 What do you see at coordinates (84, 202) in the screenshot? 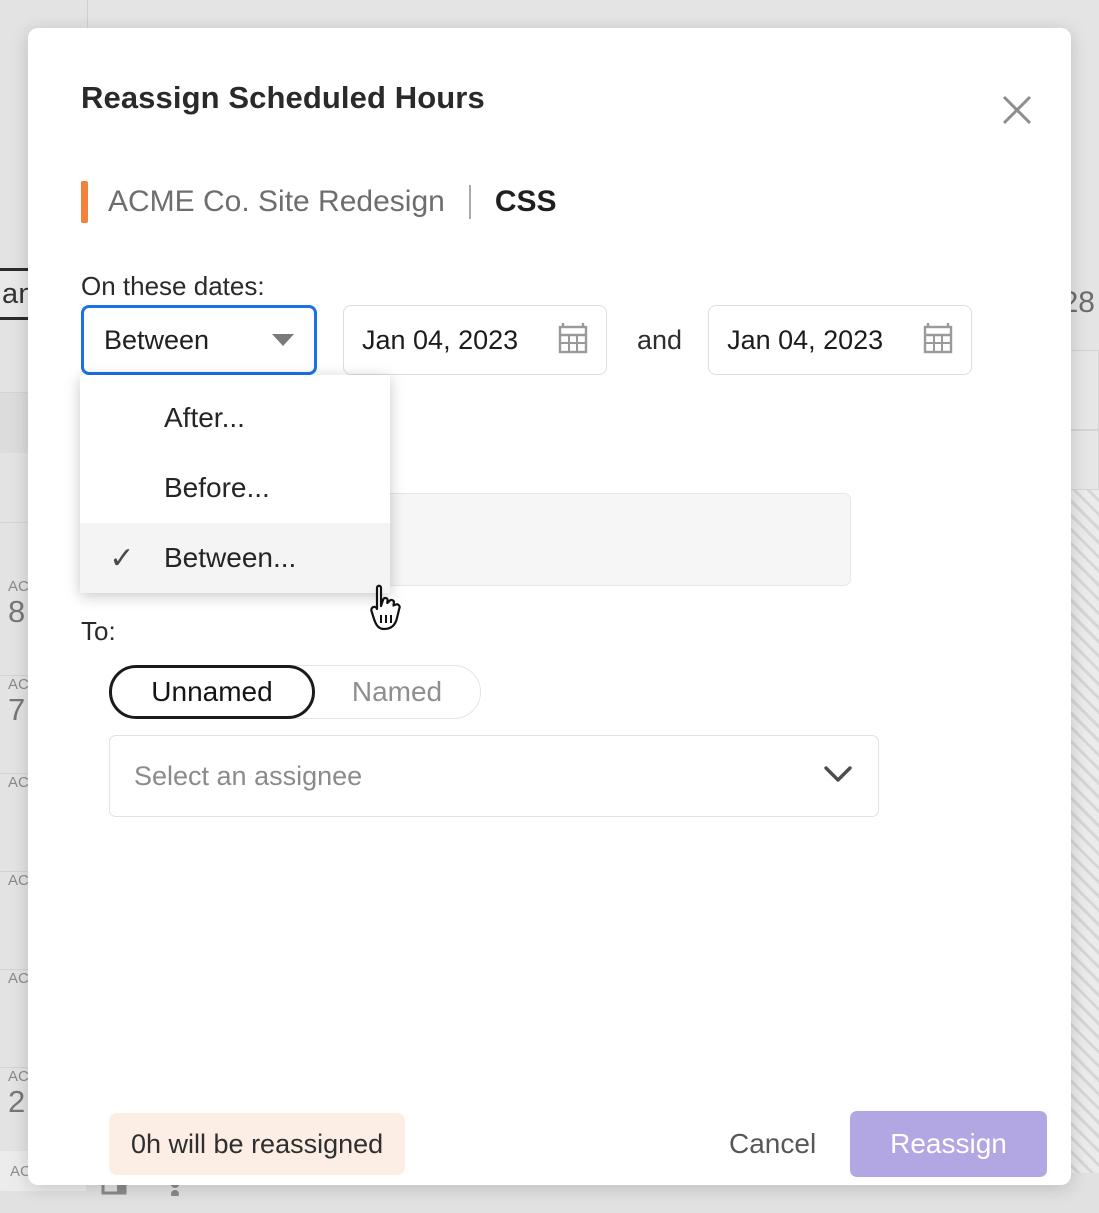
I see `project-color-bar` at bounding box center [84, 202].